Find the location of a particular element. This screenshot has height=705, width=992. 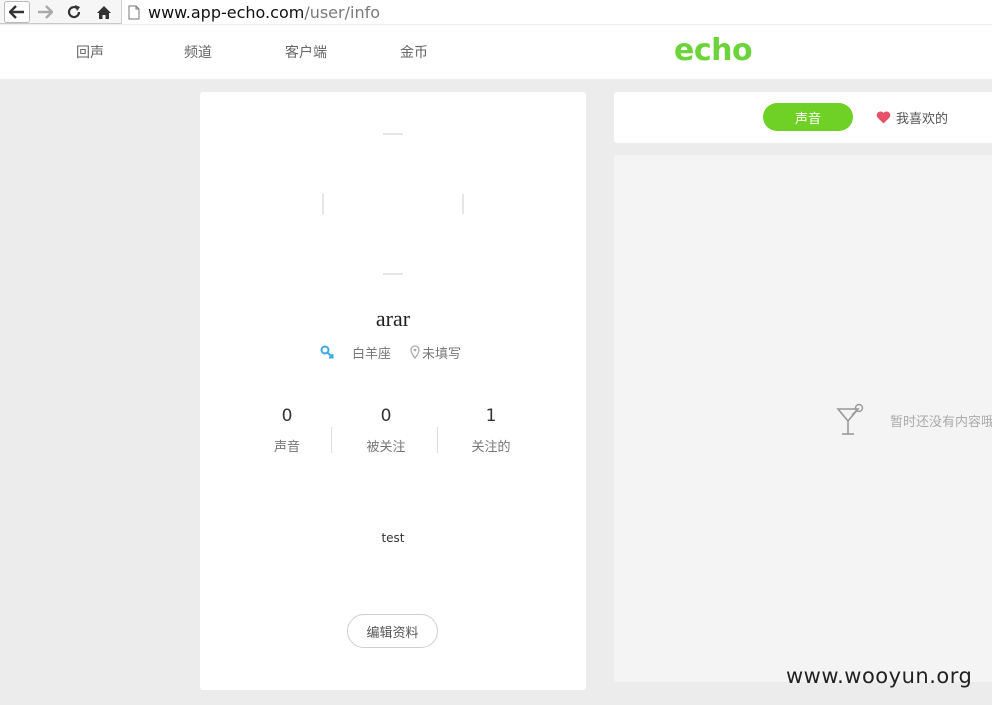

stat-following-label: 关注的 is located at coordinates (491, 447).